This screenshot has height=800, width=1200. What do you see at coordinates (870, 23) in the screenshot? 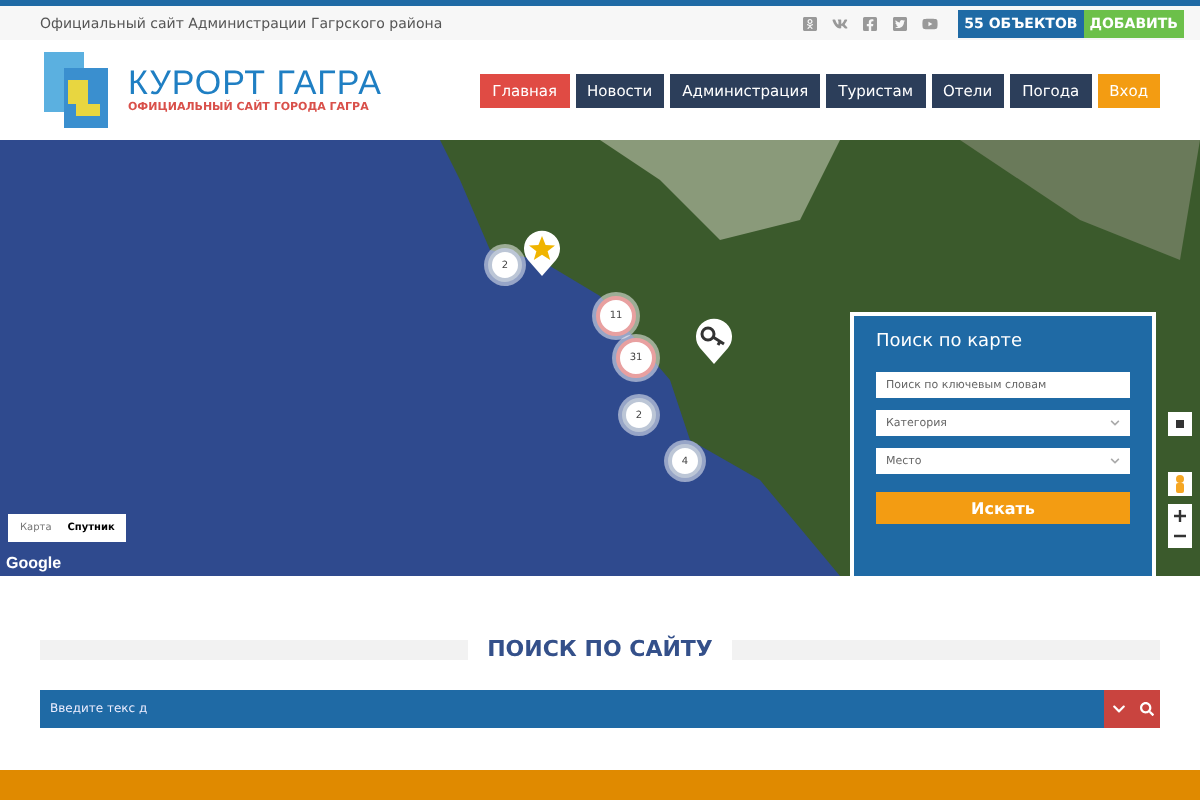
I see `facebook-icon` at bounding box center [870, 23].